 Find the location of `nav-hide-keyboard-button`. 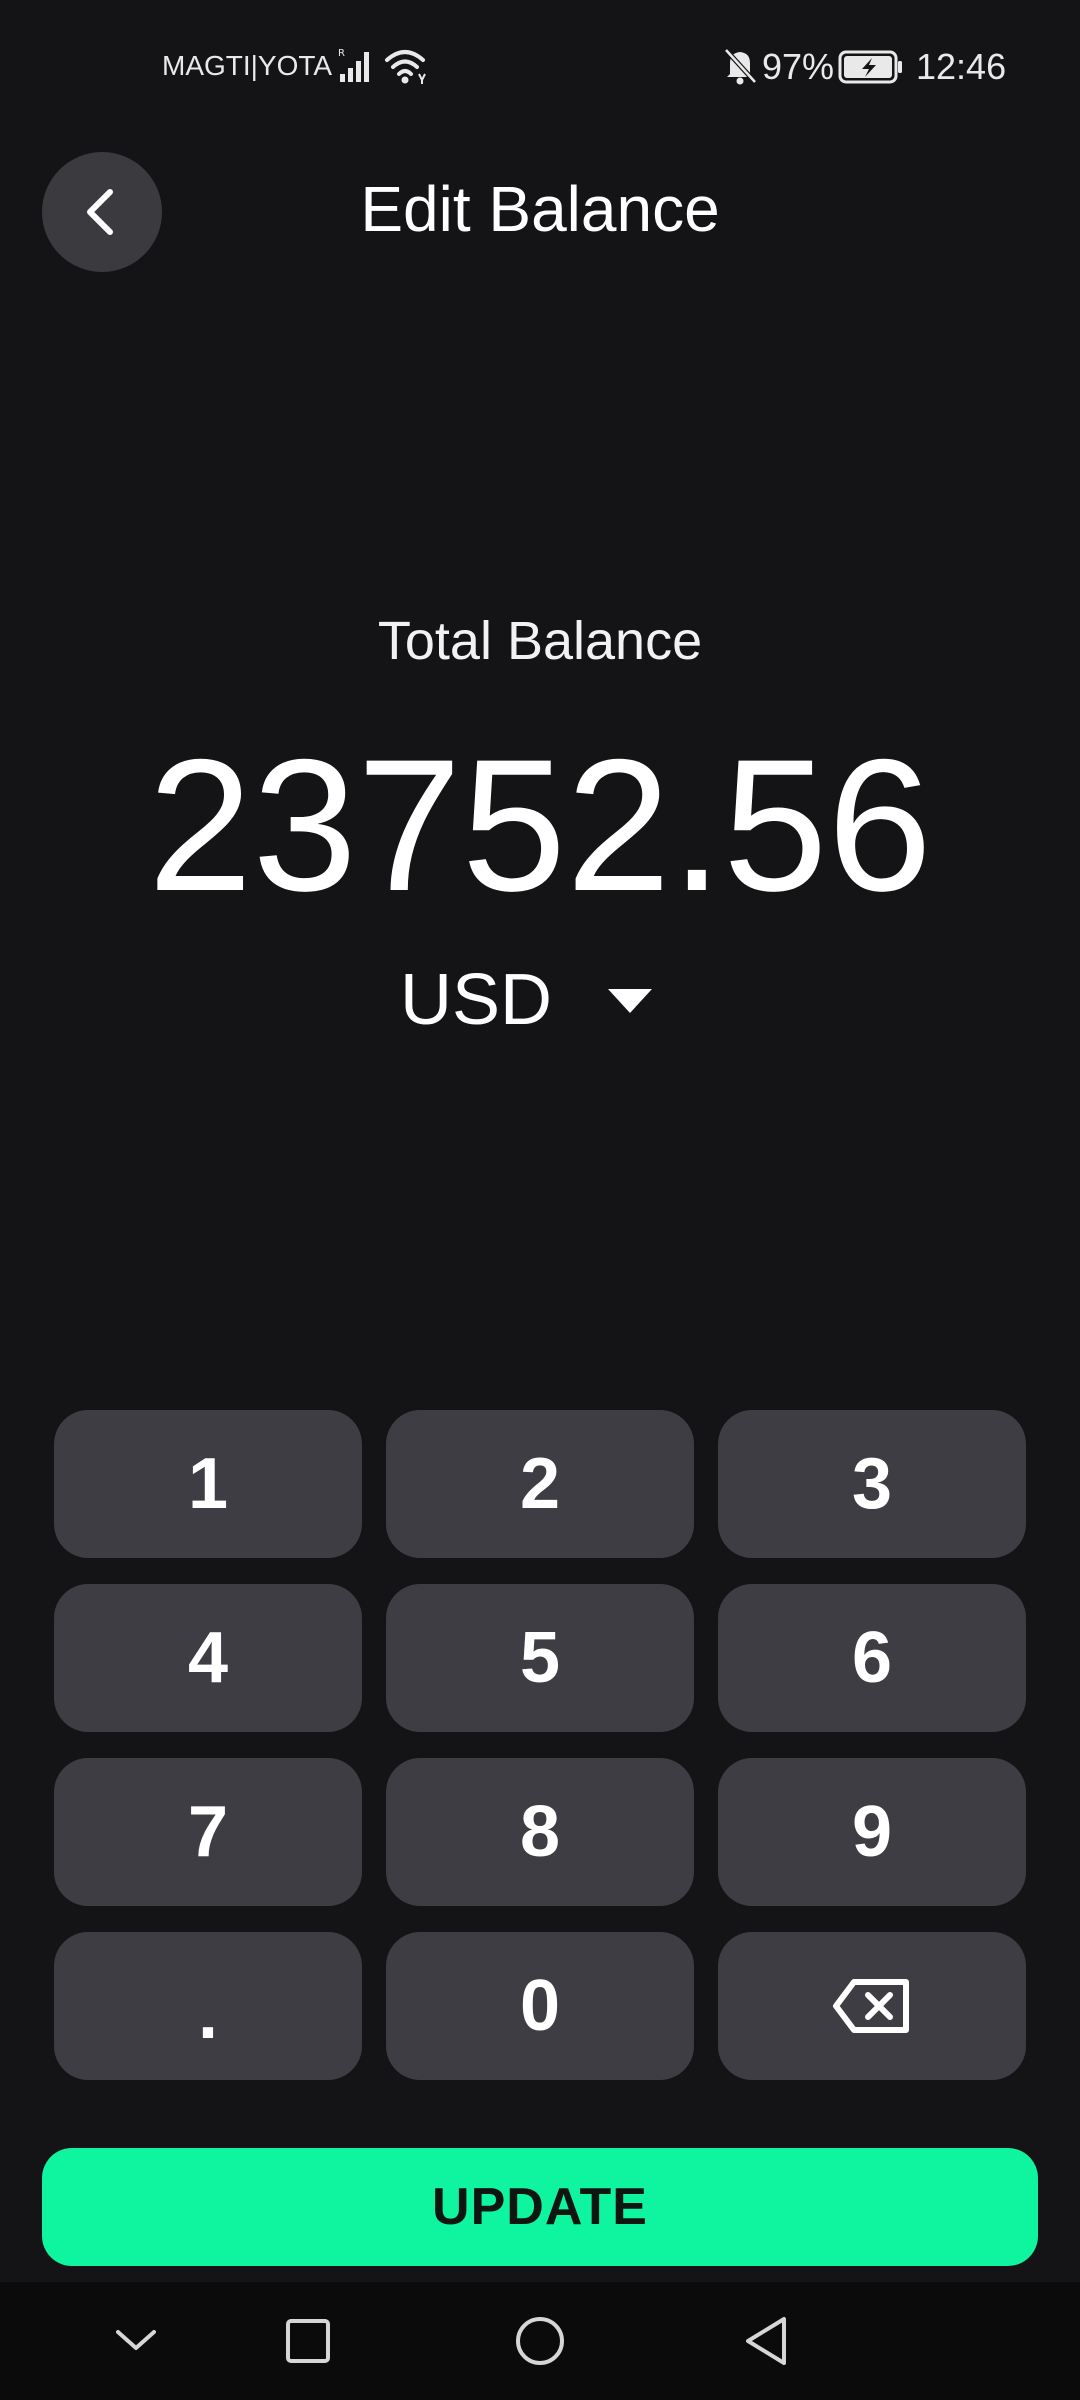

nav-hide-keyboard-button is located at coordinates (136, 2341).